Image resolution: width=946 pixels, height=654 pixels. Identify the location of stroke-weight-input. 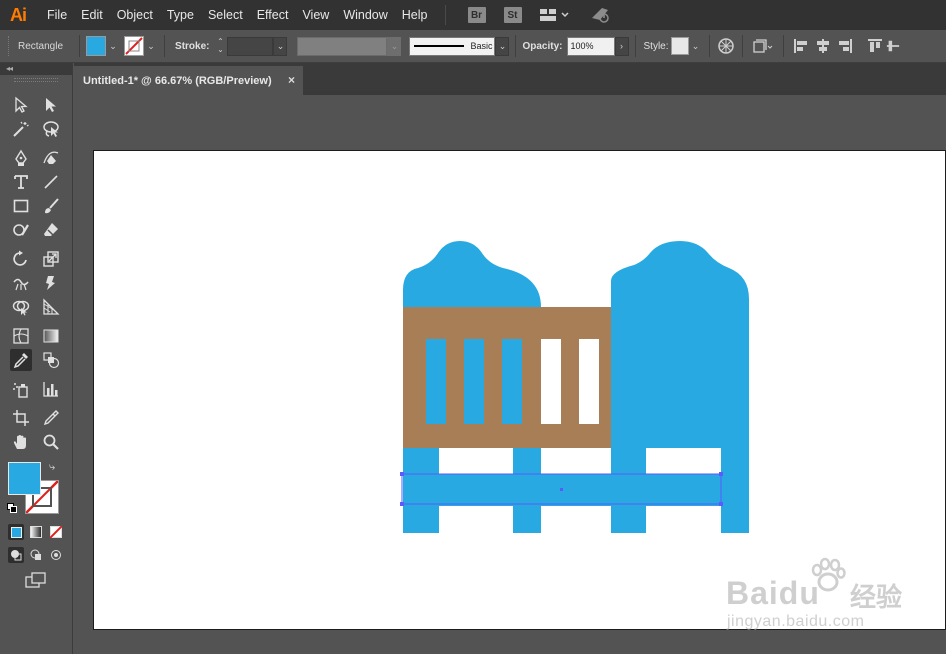
(250, 46).